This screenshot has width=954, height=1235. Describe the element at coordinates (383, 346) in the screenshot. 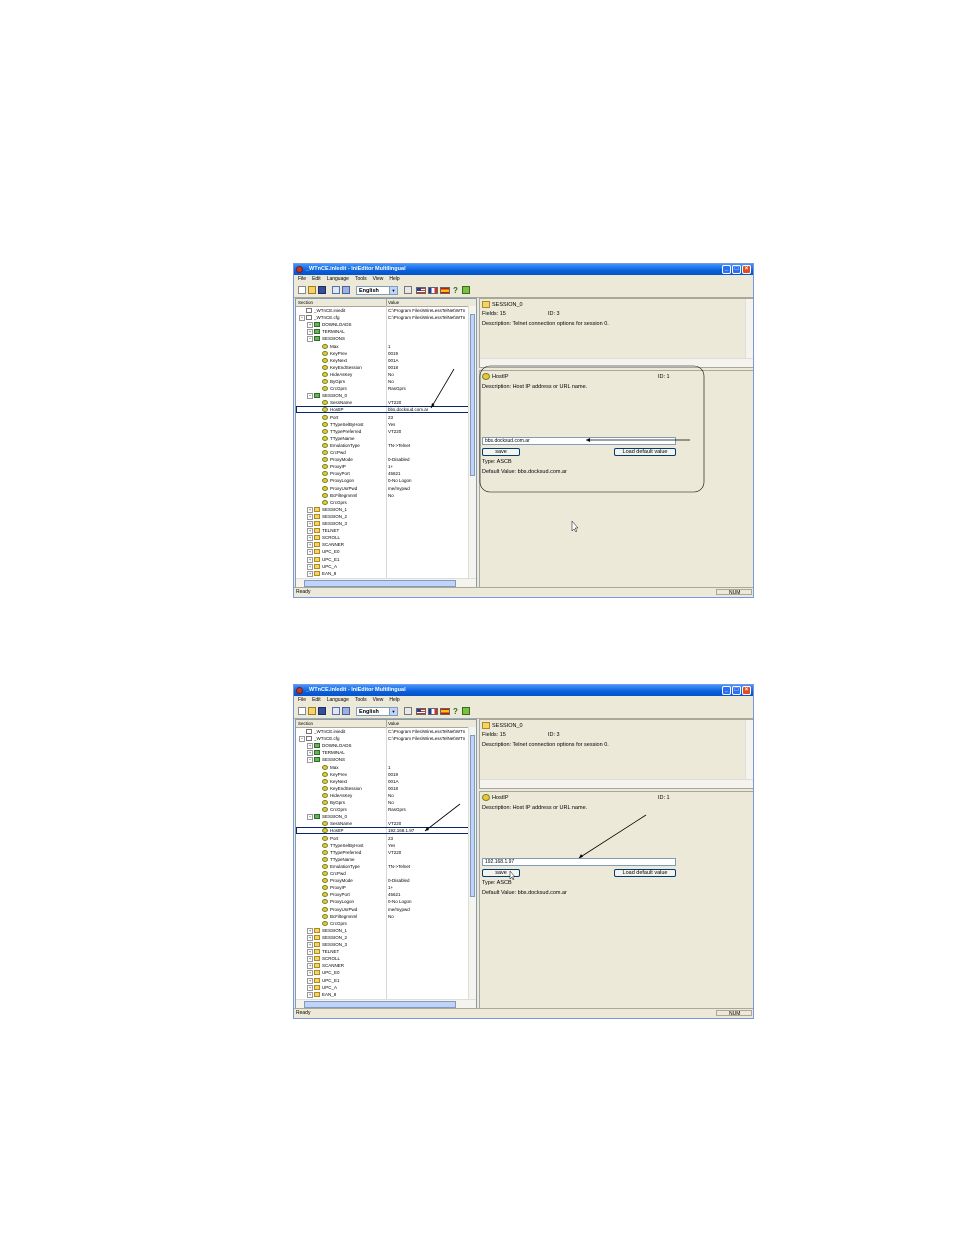

I see `tree-row: Max 1` at that location.